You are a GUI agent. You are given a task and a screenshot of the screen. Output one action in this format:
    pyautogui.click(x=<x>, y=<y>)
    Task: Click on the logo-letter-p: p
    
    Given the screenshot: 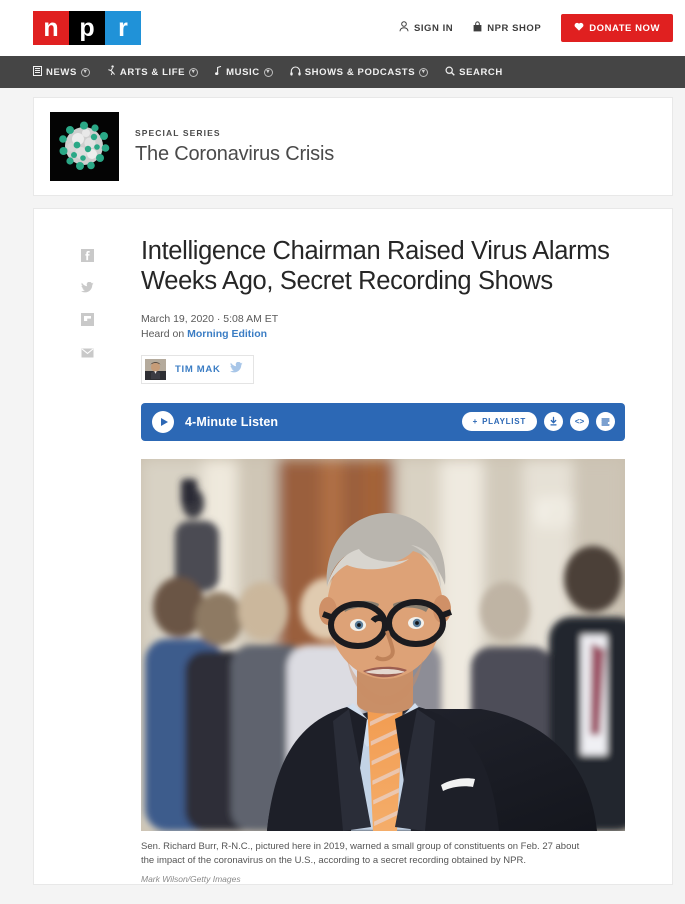 What is the action you would take?
    pyautogui.click(x=87, y=28)
    